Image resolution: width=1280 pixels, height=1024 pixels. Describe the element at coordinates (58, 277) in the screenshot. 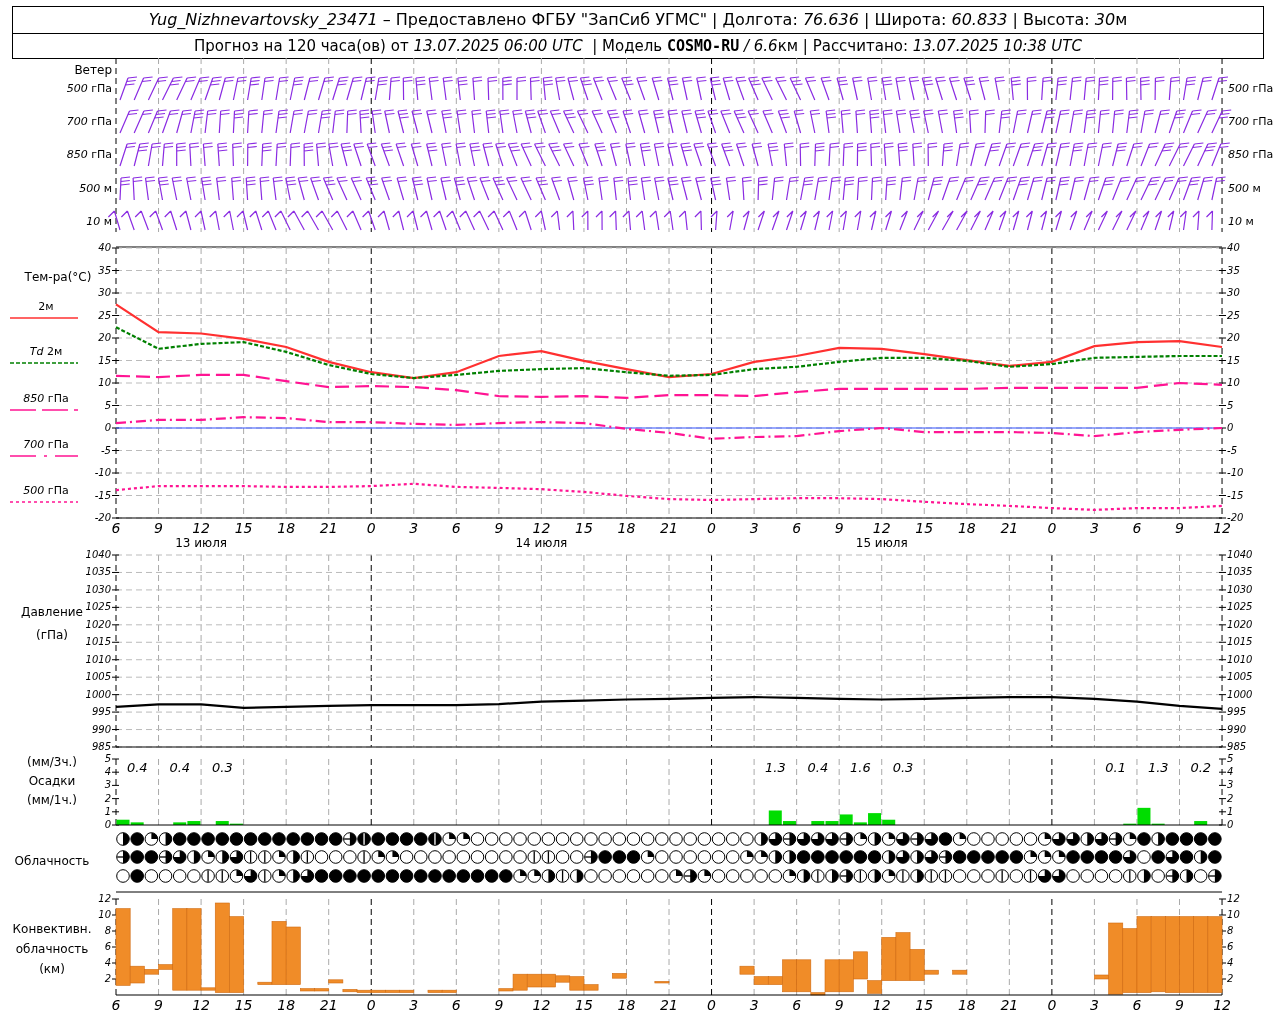

I see `temperature-label: Тем-ра(°С)` at that location.